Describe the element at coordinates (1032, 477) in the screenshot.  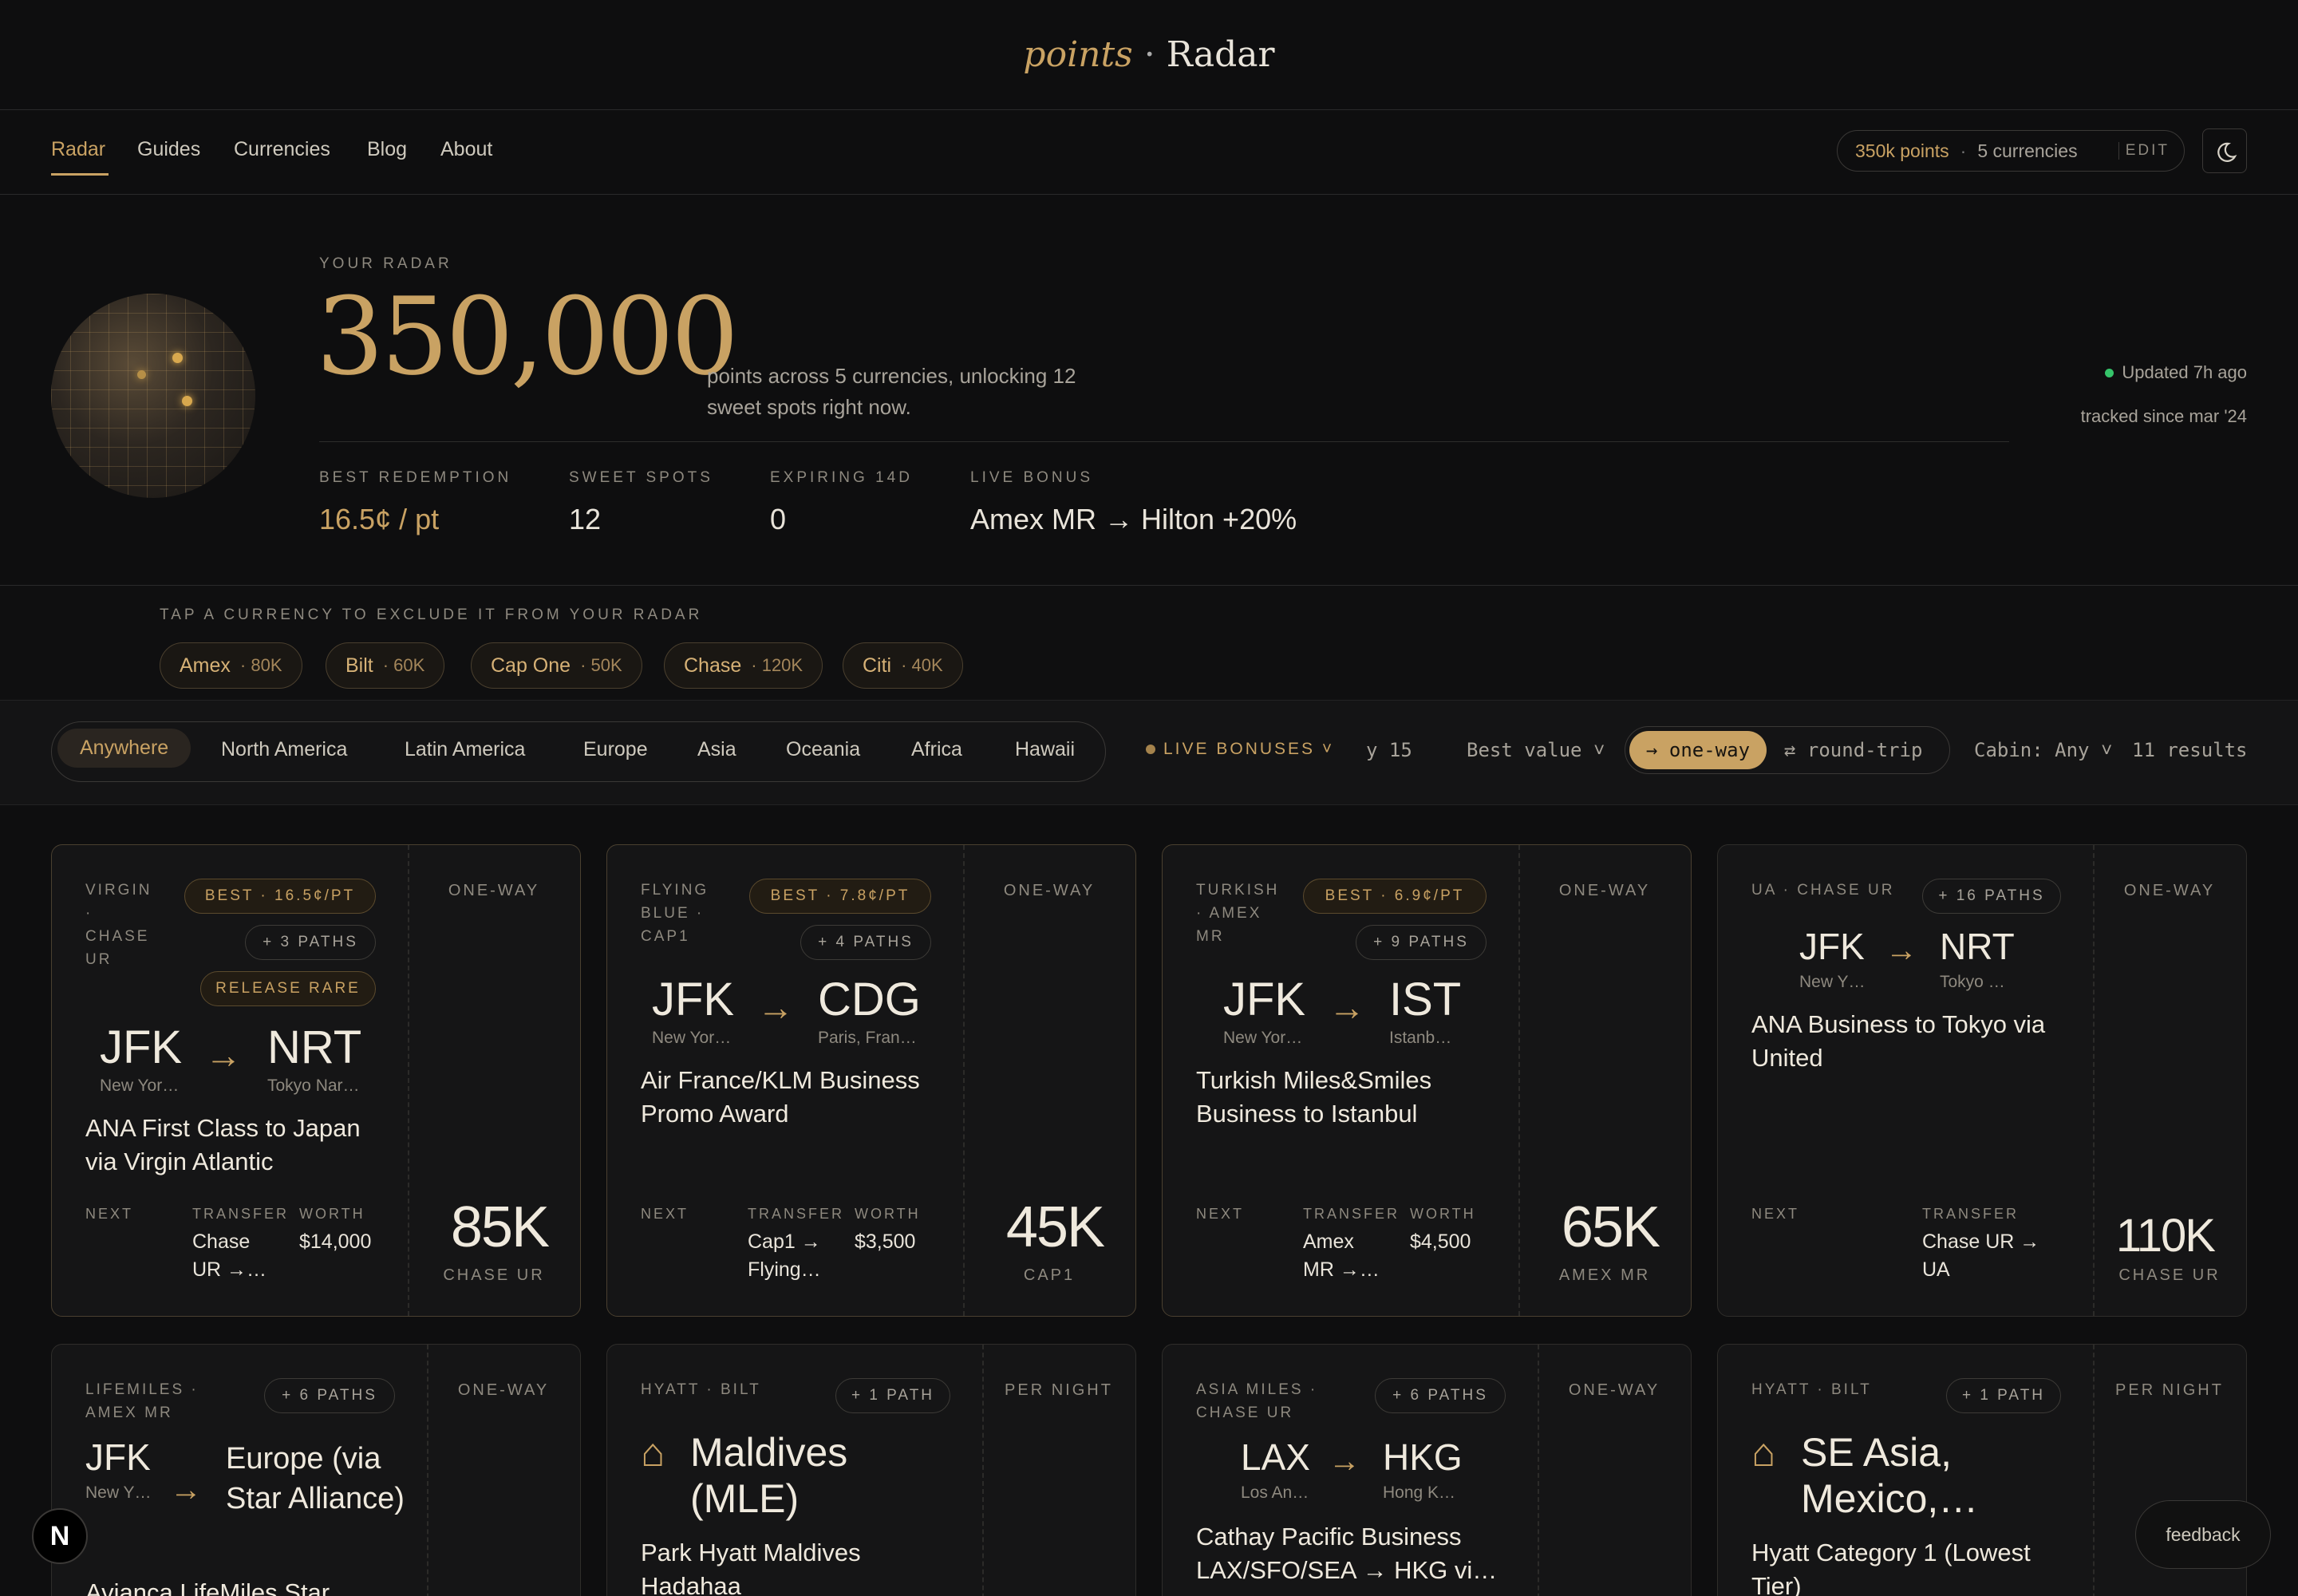
I see `stat-label: LIVE BONUS` at that location.